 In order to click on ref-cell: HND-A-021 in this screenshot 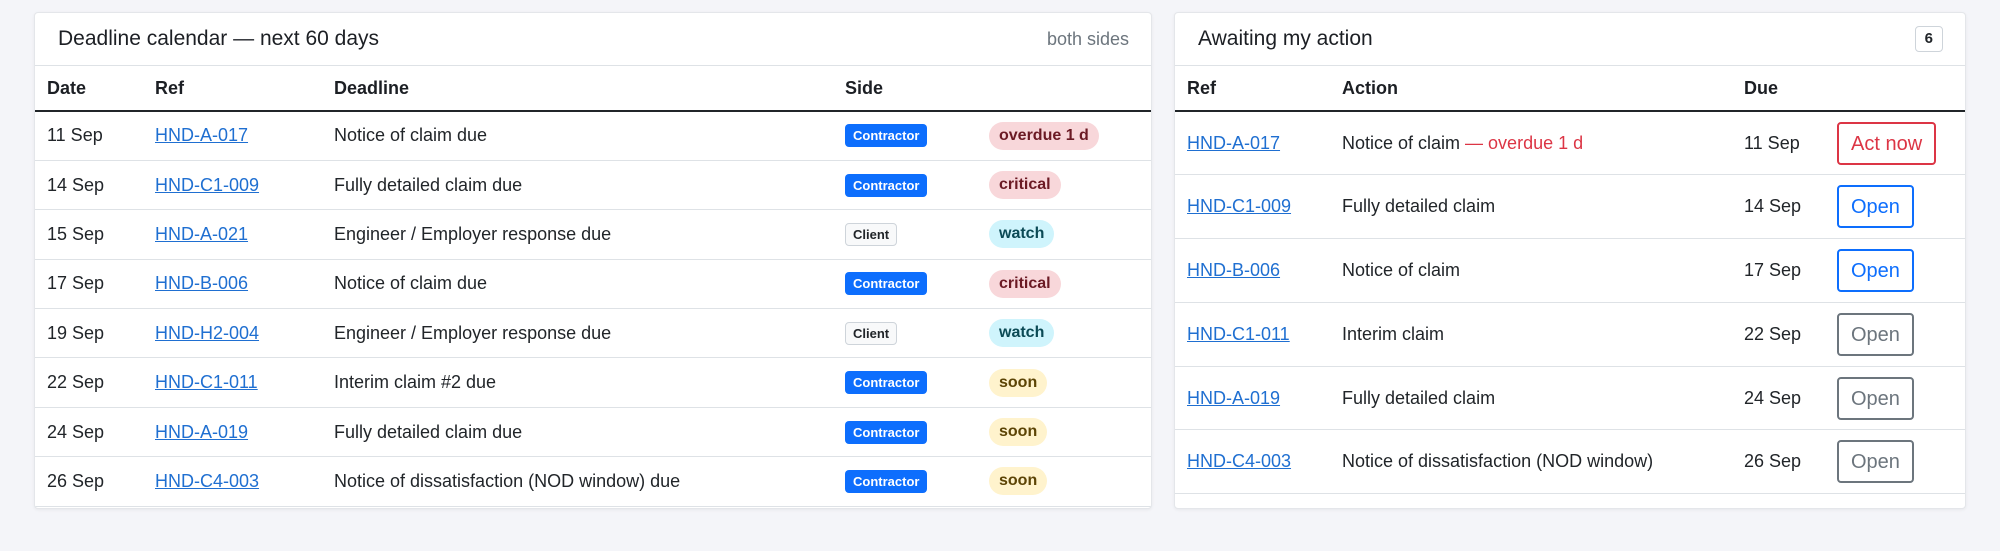, I will do `click(232, 234)`.